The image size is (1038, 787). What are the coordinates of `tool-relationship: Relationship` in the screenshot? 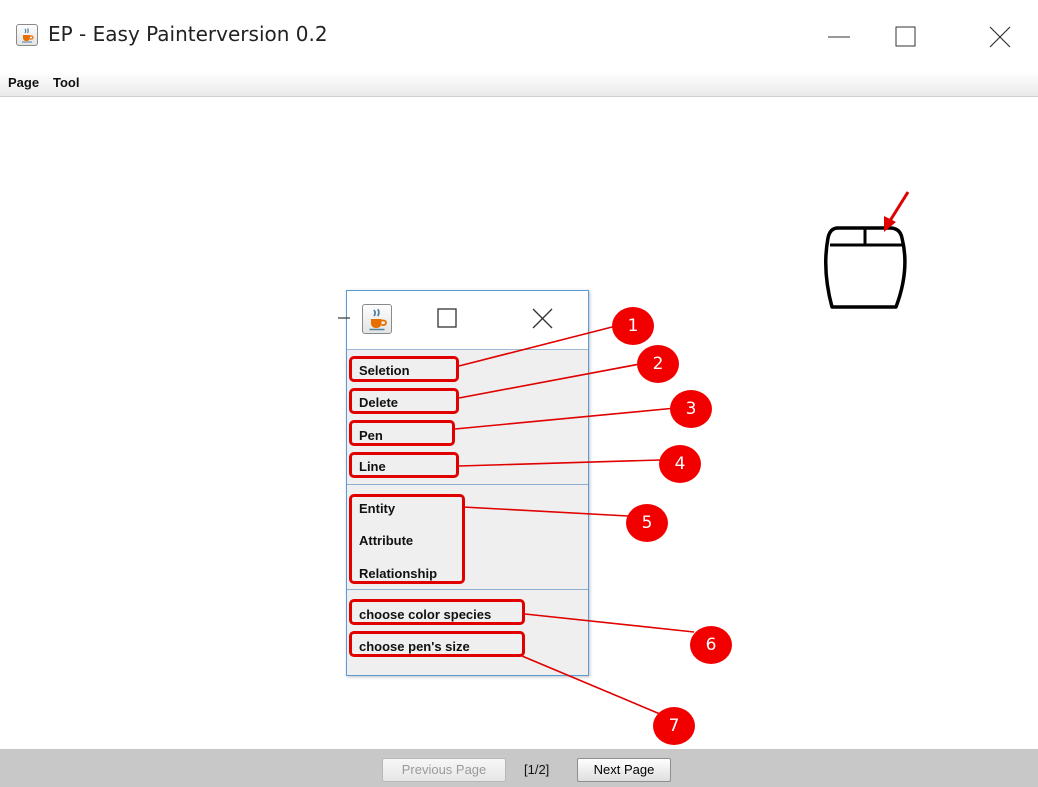 It's located at (398, 573).